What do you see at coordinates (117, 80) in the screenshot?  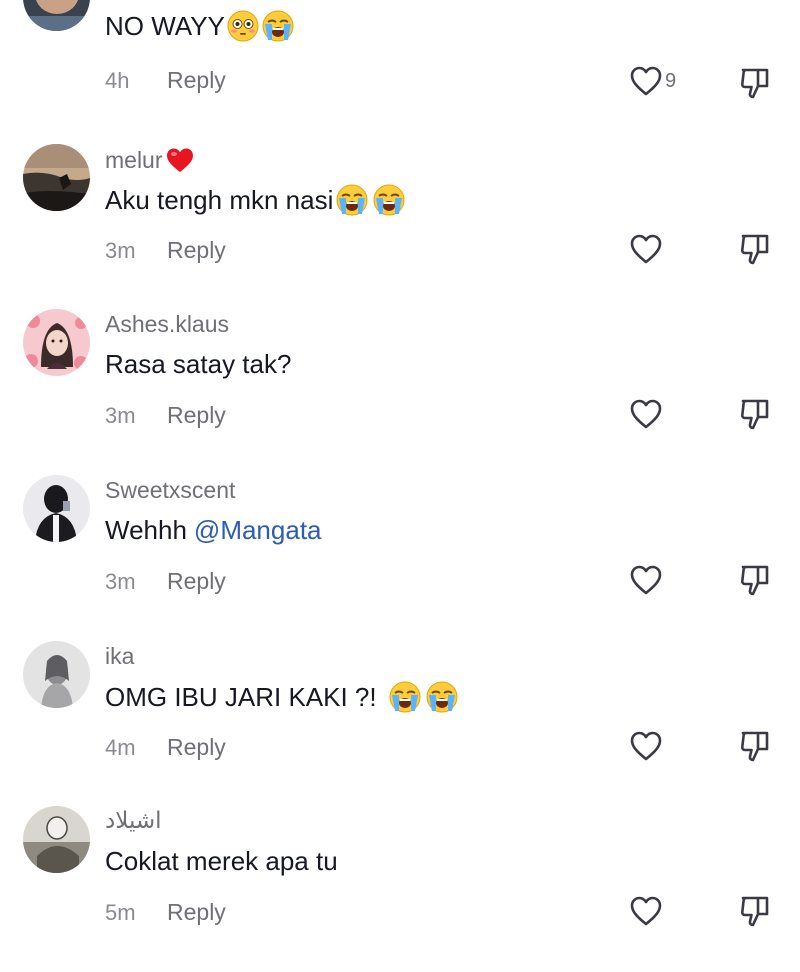 I see `comment-time: 4h` at bounding box center [117, 80].